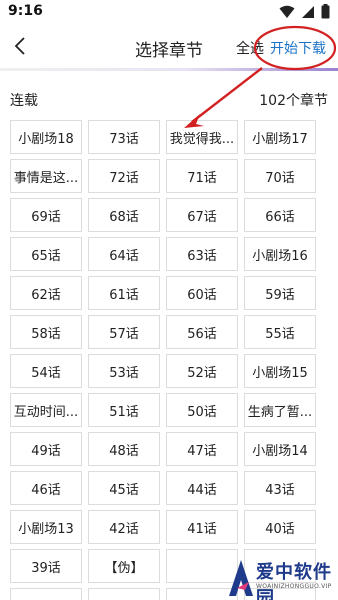  Describe the element at coordinates (24, 101) in the screenshot. I see `section-label: 连载` at that location.